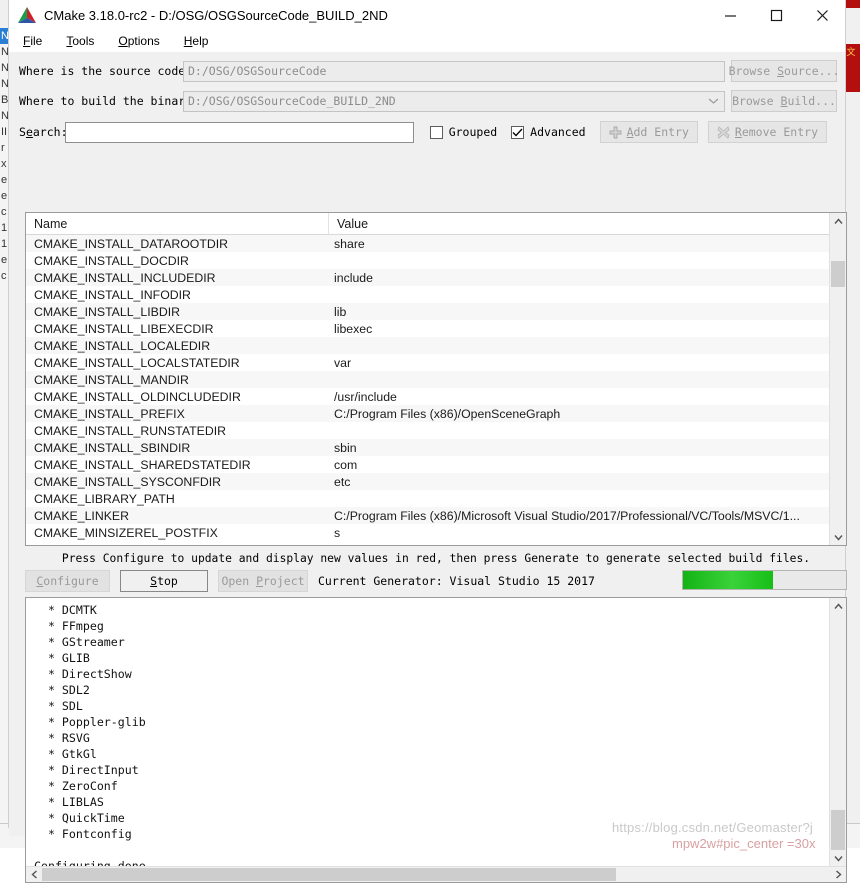  Describe the element at coordinates (822, 15) in the screenshot. I see `close-button` at that location.